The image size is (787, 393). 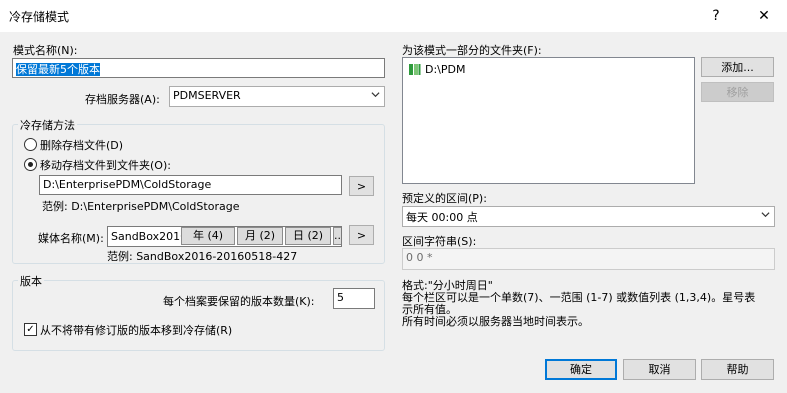 I want to click on cancel-button: 取消, so click(x=659, y=369).